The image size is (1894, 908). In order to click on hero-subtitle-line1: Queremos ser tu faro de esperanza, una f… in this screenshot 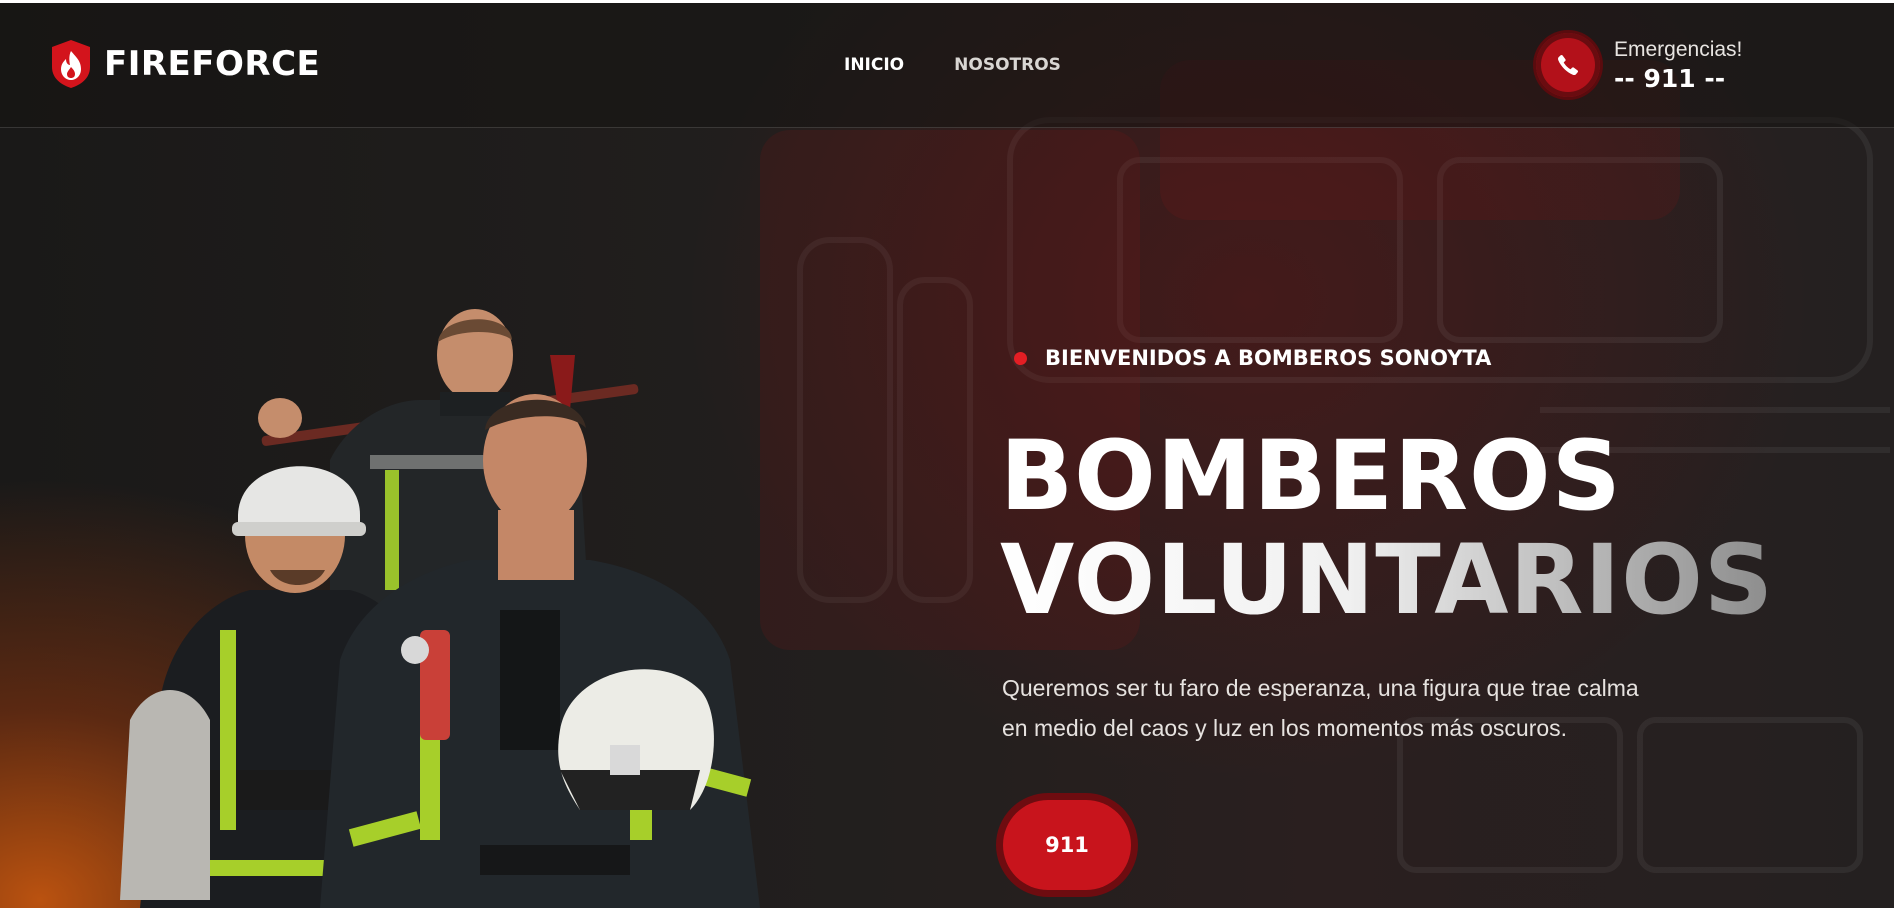, I will do `click(1320, 688)`.